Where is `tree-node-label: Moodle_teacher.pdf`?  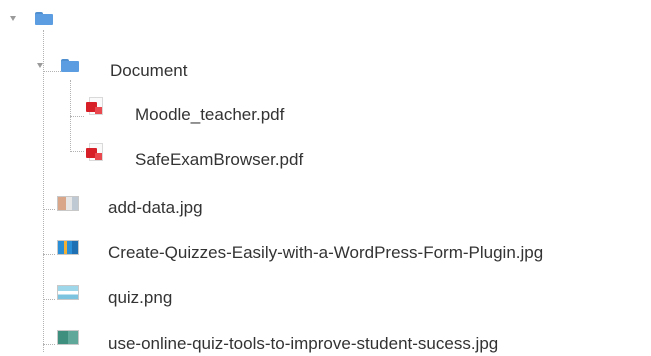 tree-node-label: Moodle_teacher.pdf is located at coordinates (209, 115).